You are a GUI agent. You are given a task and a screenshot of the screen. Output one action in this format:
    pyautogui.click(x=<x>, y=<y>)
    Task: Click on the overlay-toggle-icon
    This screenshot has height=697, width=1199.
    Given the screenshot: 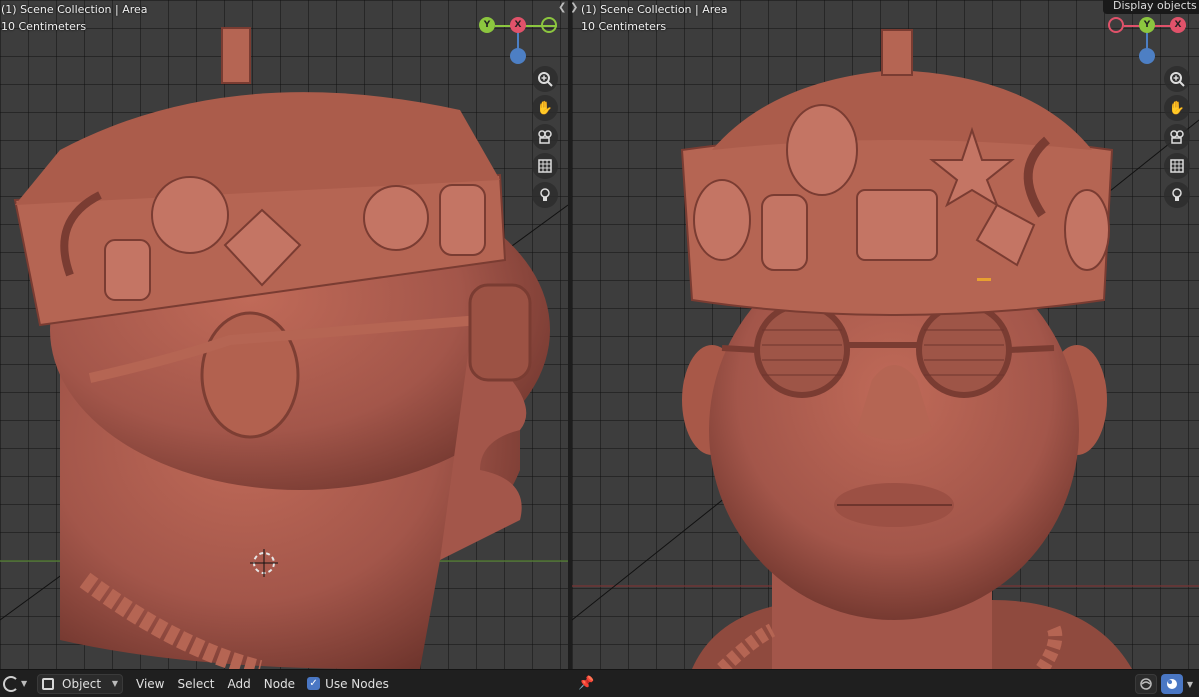 What is the action you would take?
    pyautogui.click(x=1145, y=684)
    